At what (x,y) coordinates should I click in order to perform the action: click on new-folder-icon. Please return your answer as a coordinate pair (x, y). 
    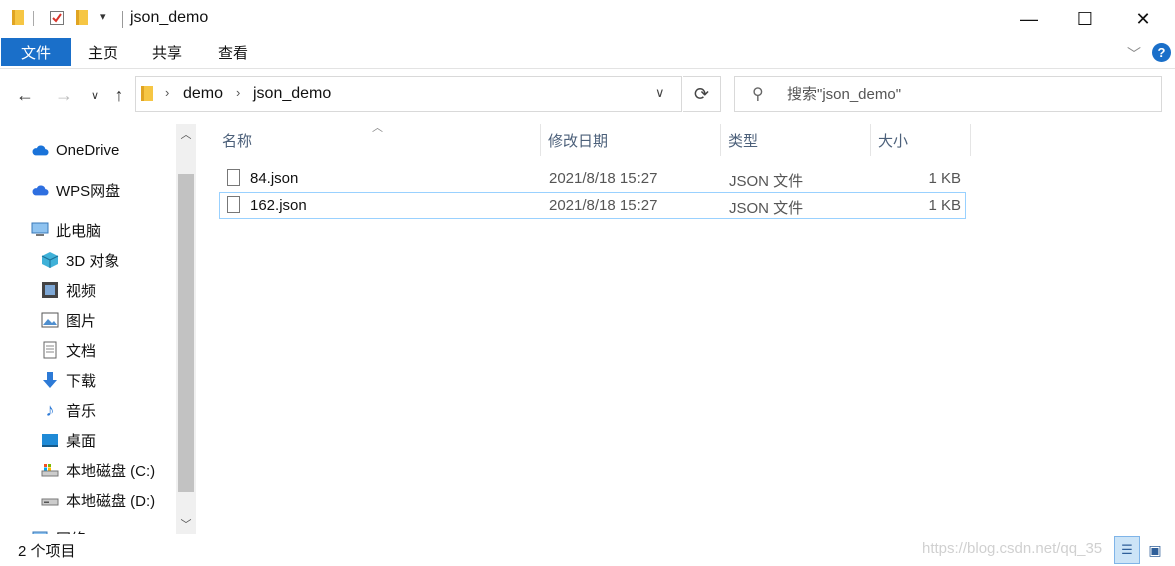
    Looking at the image, I should click on (84, 18).